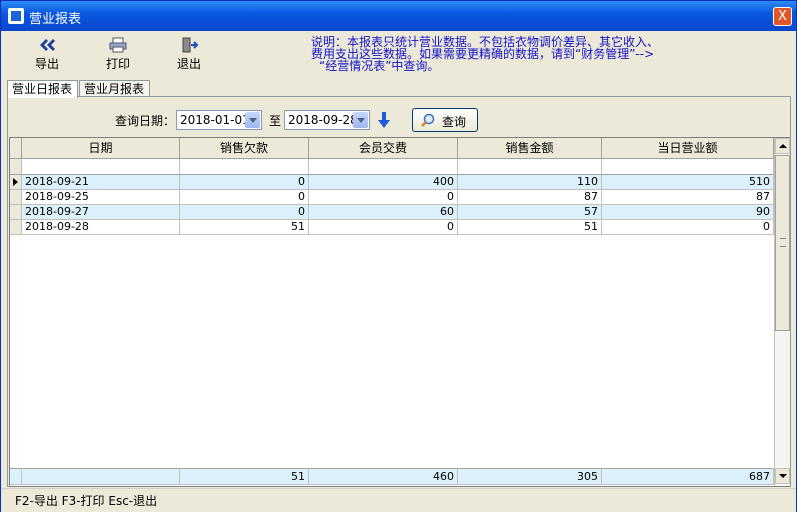  Describe the element at coordinates (118, 53) in the screenshot. I see `print-button: 打印` at that location.